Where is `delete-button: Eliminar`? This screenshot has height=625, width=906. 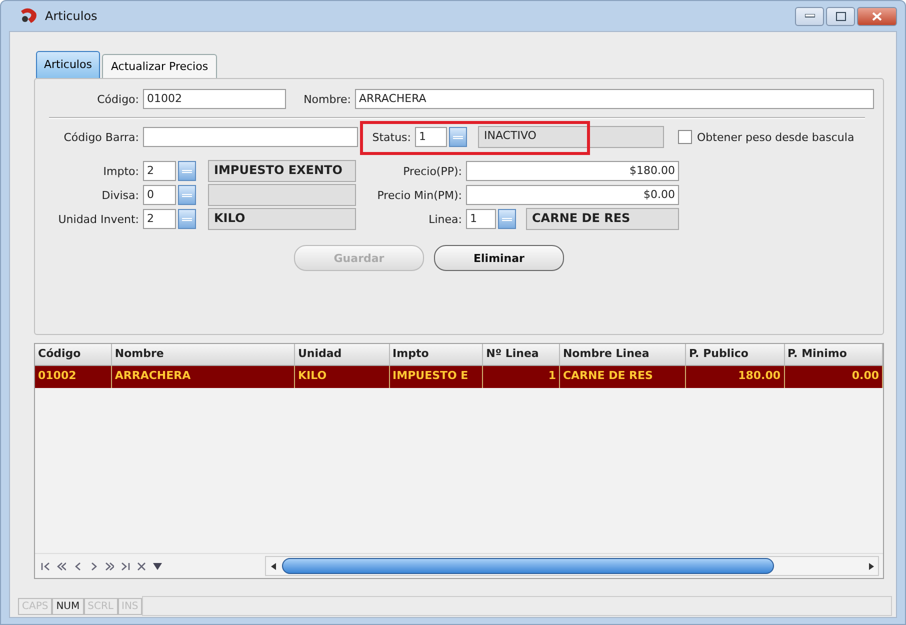
delete-button: Eliminar is located at coordinates (499, 258).